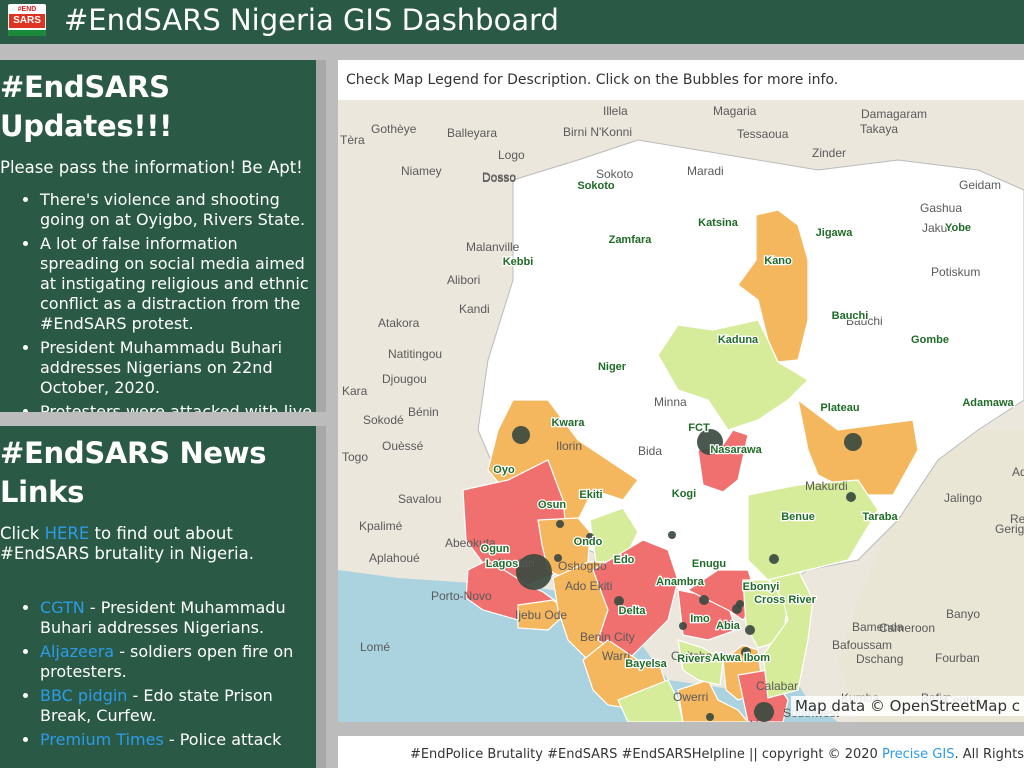 The height and width of the screenshot is (768, 1024). I want to click on place-label: Fourban, so click(957, 658).